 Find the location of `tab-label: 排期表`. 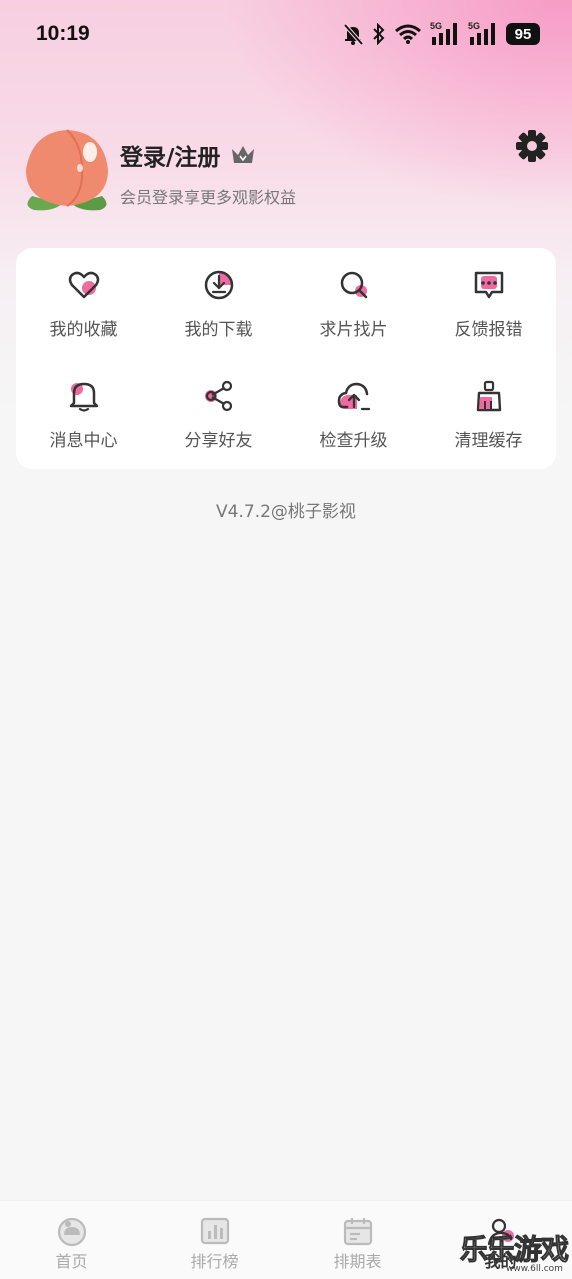

tab-label: 排期表 is located at coordinates (357, 1261).